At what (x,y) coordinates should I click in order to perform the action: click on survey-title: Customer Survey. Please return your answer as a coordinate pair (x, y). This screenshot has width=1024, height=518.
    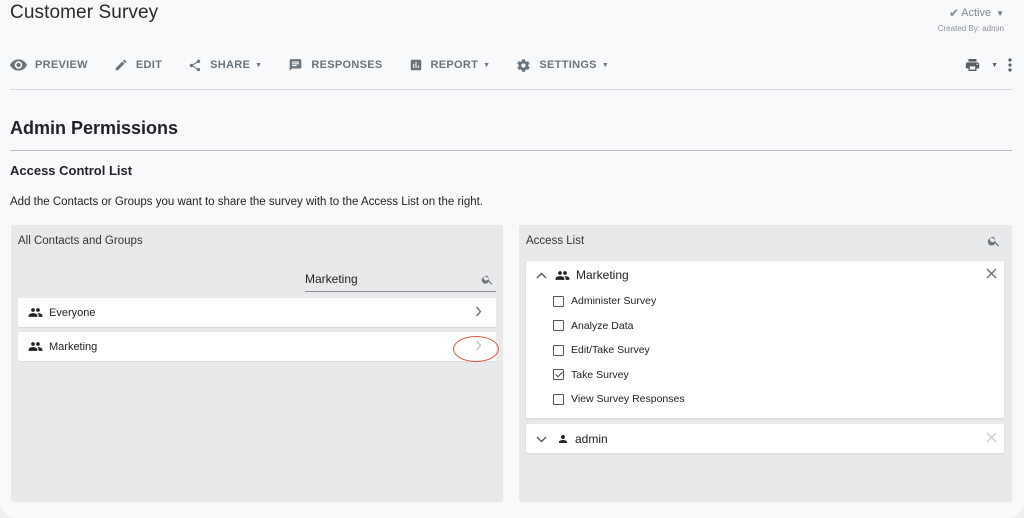
    Looking at the image, I should click on (84, 12).